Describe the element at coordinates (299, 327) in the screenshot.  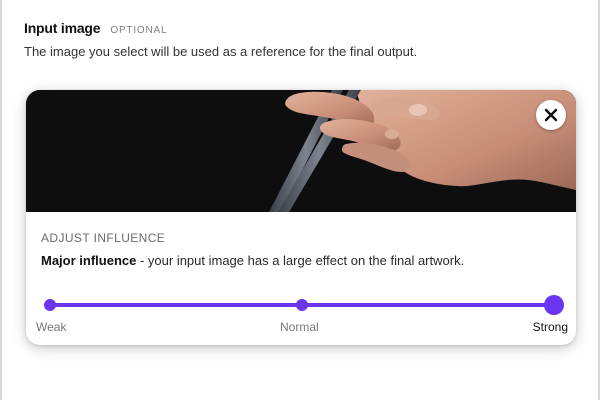
I see `slider-label-normal: Normal` at that location.